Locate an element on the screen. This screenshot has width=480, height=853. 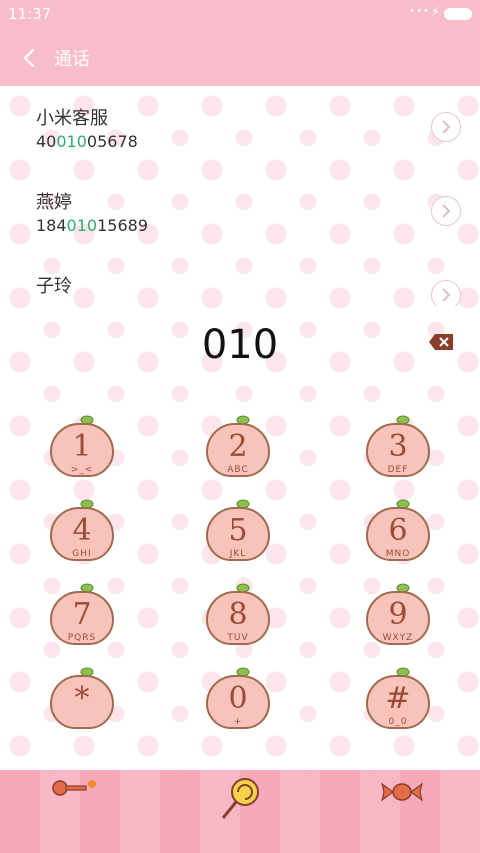
key-4: 4 GHI is located at coordinates (82, 529).